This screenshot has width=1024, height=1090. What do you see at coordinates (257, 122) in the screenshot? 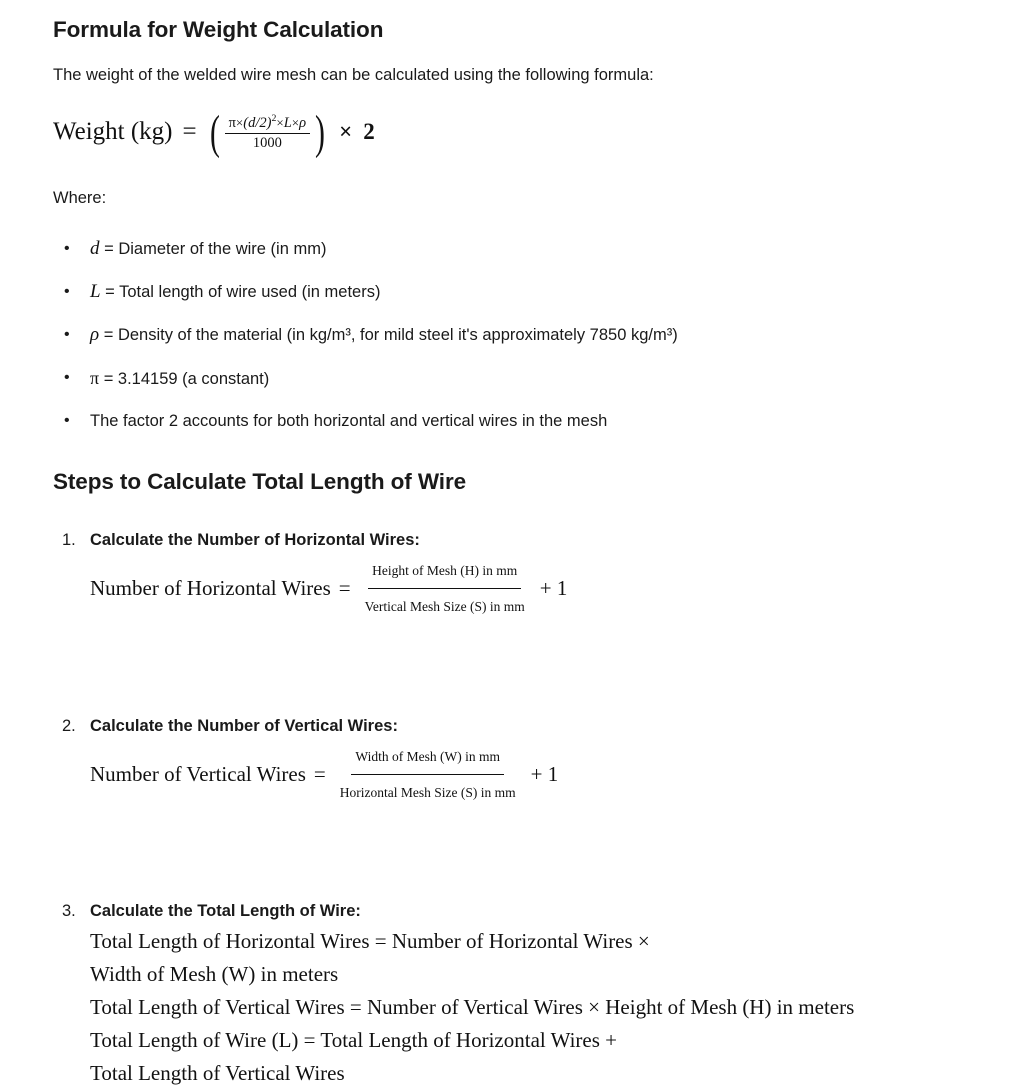
I see `numerator-d-expr: (d/2)` at bounding box center [257, 122].